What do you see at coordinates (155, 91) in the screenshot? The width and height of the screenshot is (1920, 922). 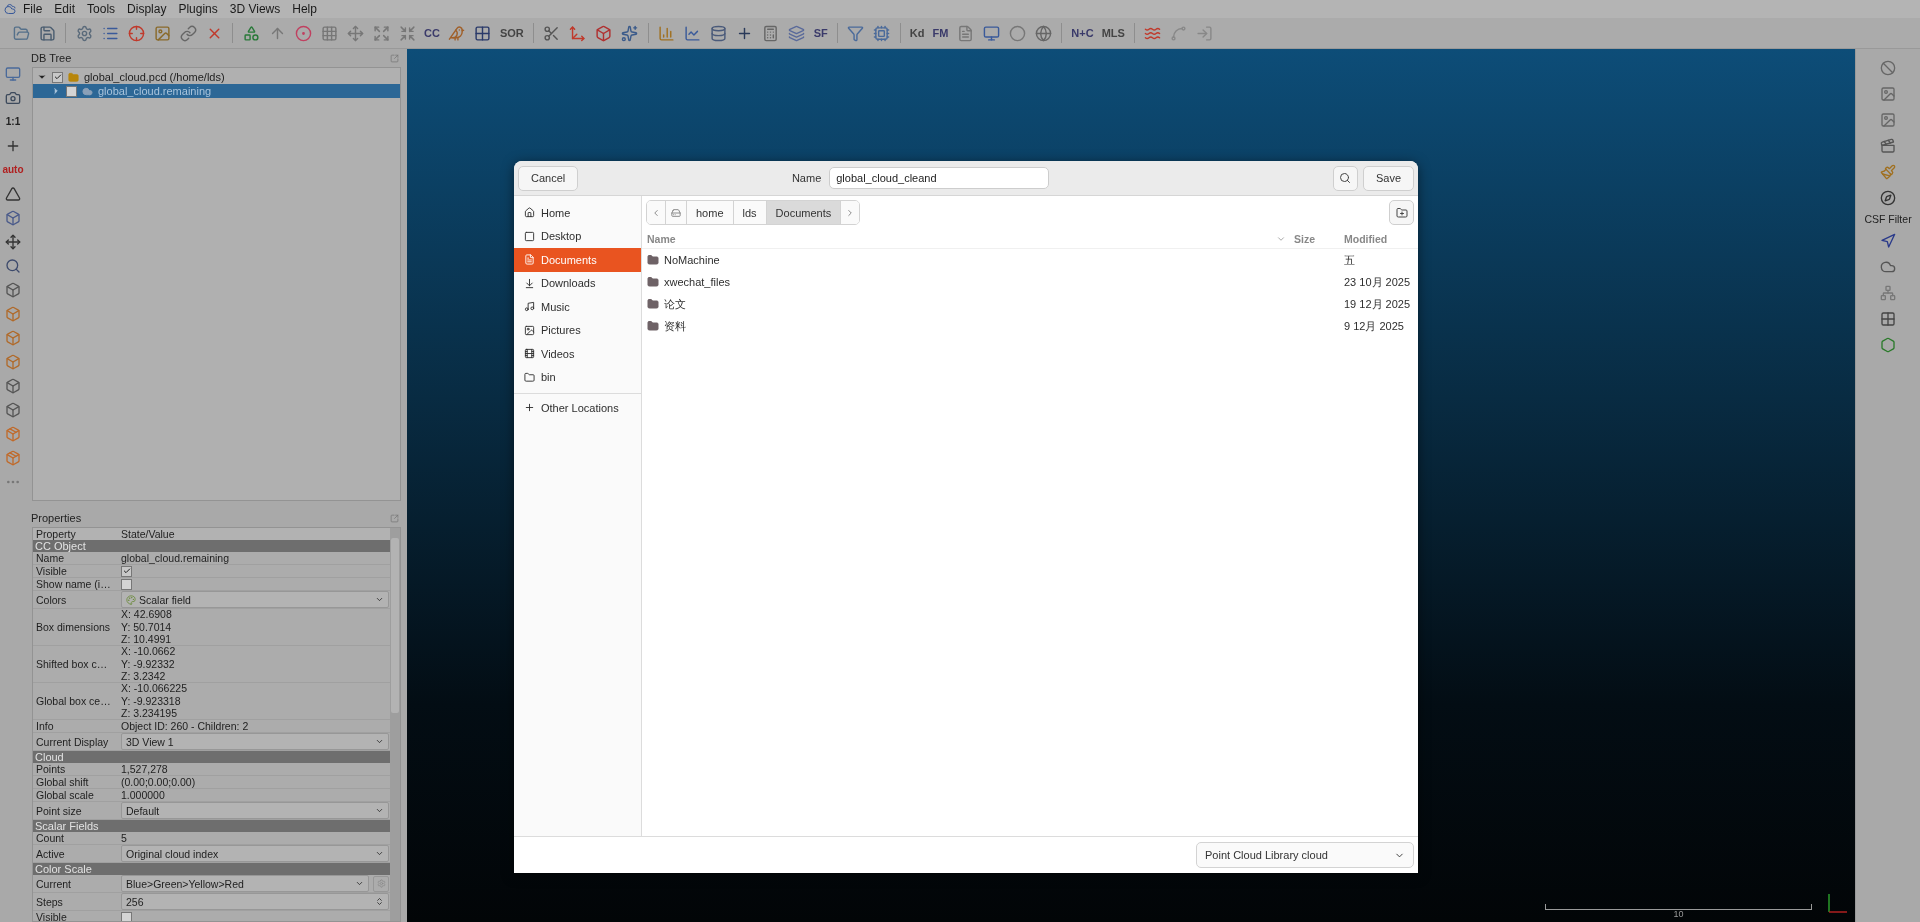 I see `tree-item-label: global_cloud.remaining` at bounding box center [155, 91].